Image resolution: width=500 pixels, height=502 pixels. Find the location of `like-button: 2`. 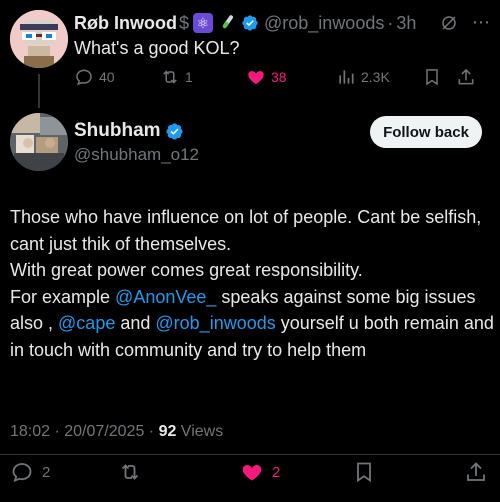

like-button: 2 is located at coordinates (260, 472).